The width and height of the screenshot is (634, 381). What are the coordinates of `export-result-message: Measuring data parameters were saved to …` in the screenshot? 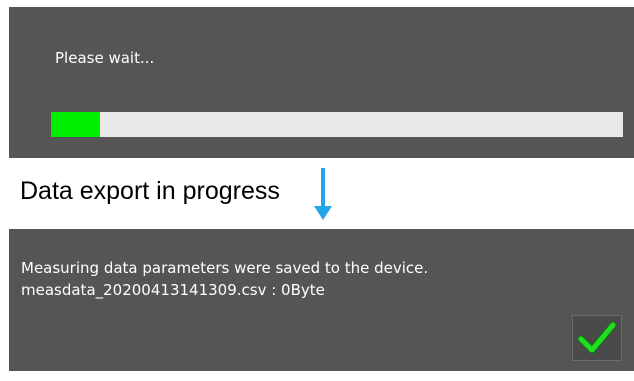 It's located at (224, 279).